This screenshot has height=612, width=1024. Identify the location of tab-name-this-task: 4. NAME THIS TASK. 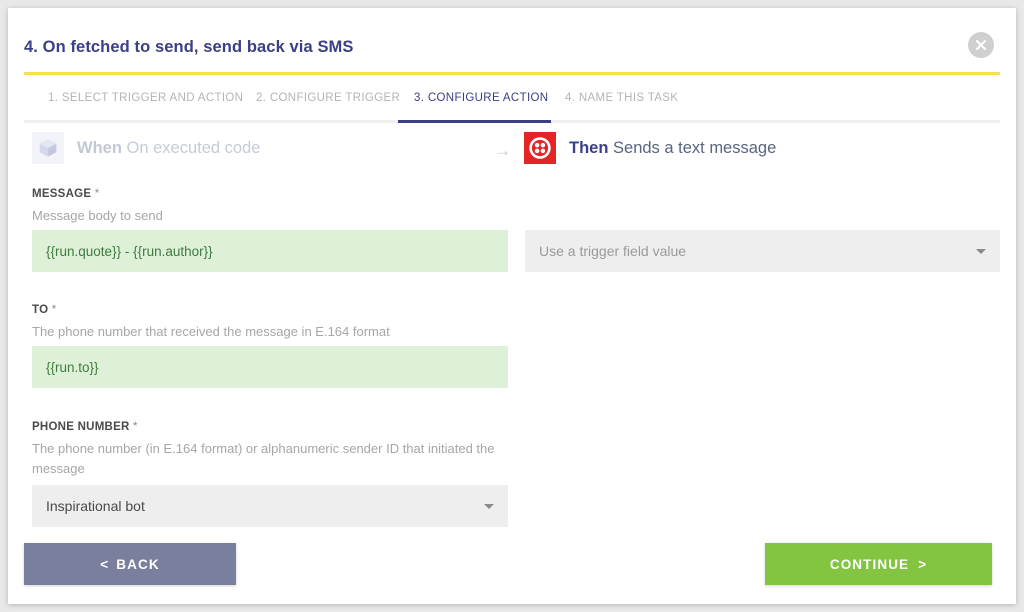
(621, 98).